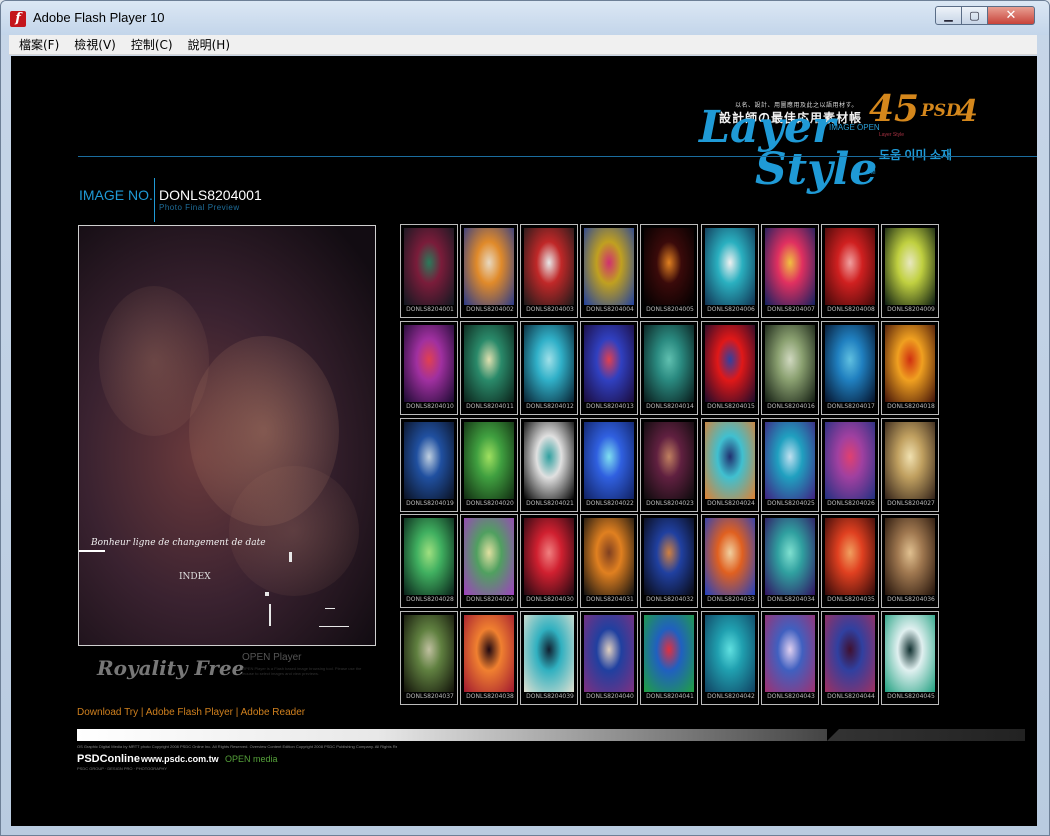 The width and height of the screenshot is (1050, 836). Describe the element at coordinates (670, 503) in the screenshot. I see `thumbnail-code: DONLS8204023` at that location.